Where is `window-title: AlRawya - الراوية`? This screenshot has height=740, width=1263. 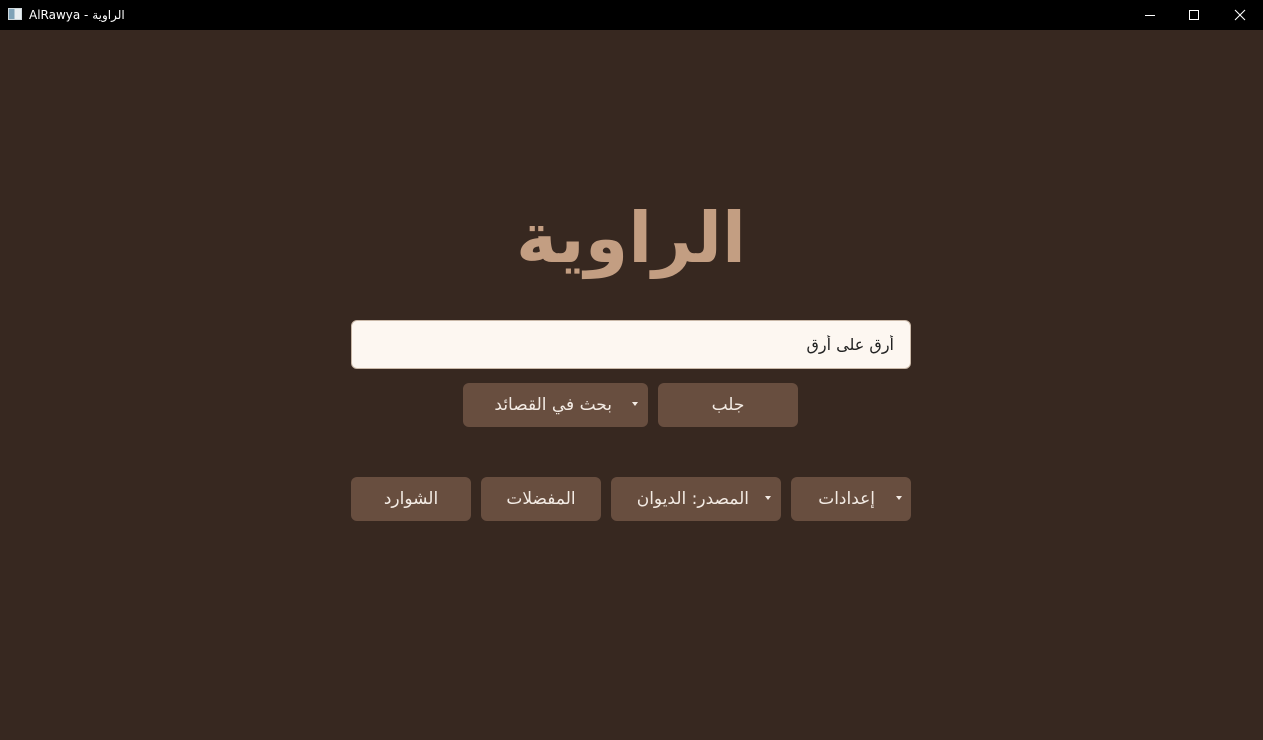 window-title: AlRawya - الراوية is located at coordinates (77, 15).